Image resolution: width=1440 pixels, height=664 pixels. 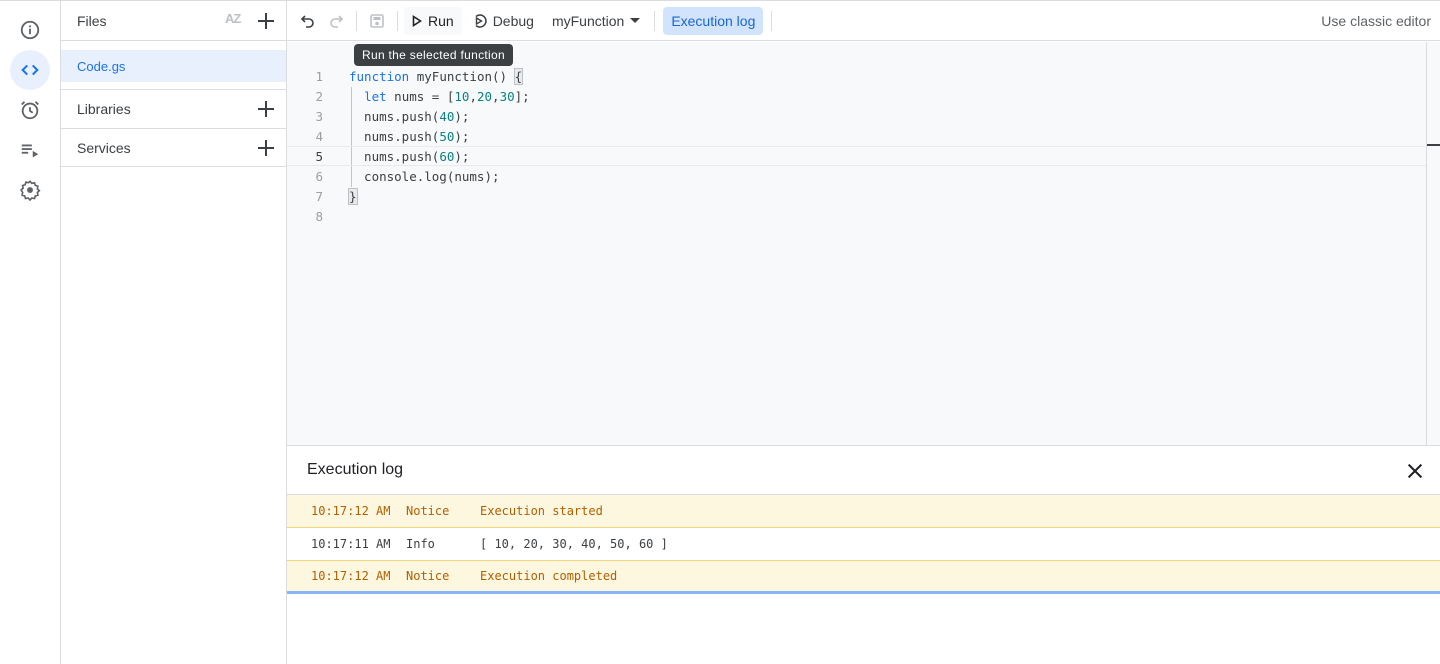 I want to click on debug-button: Debug, so click(x=503, y=21).